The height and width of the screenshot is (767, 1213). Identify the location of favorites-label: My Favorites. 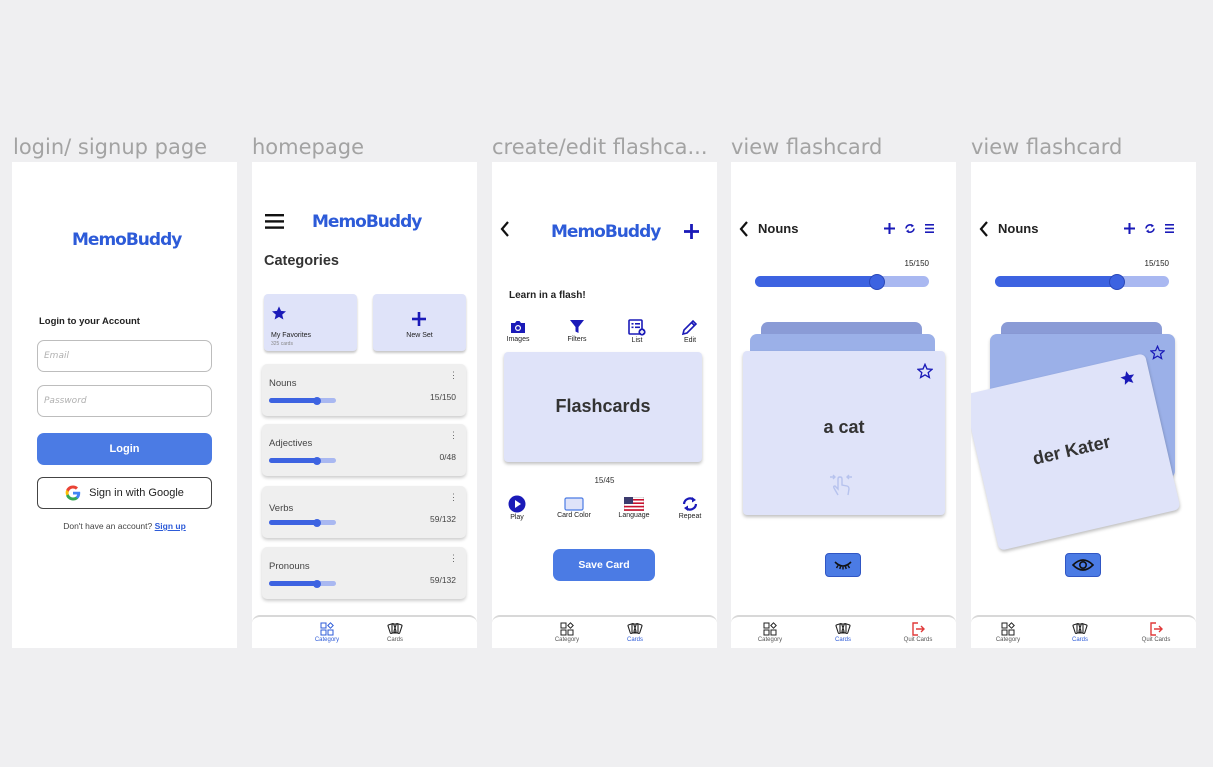
(291, 335).